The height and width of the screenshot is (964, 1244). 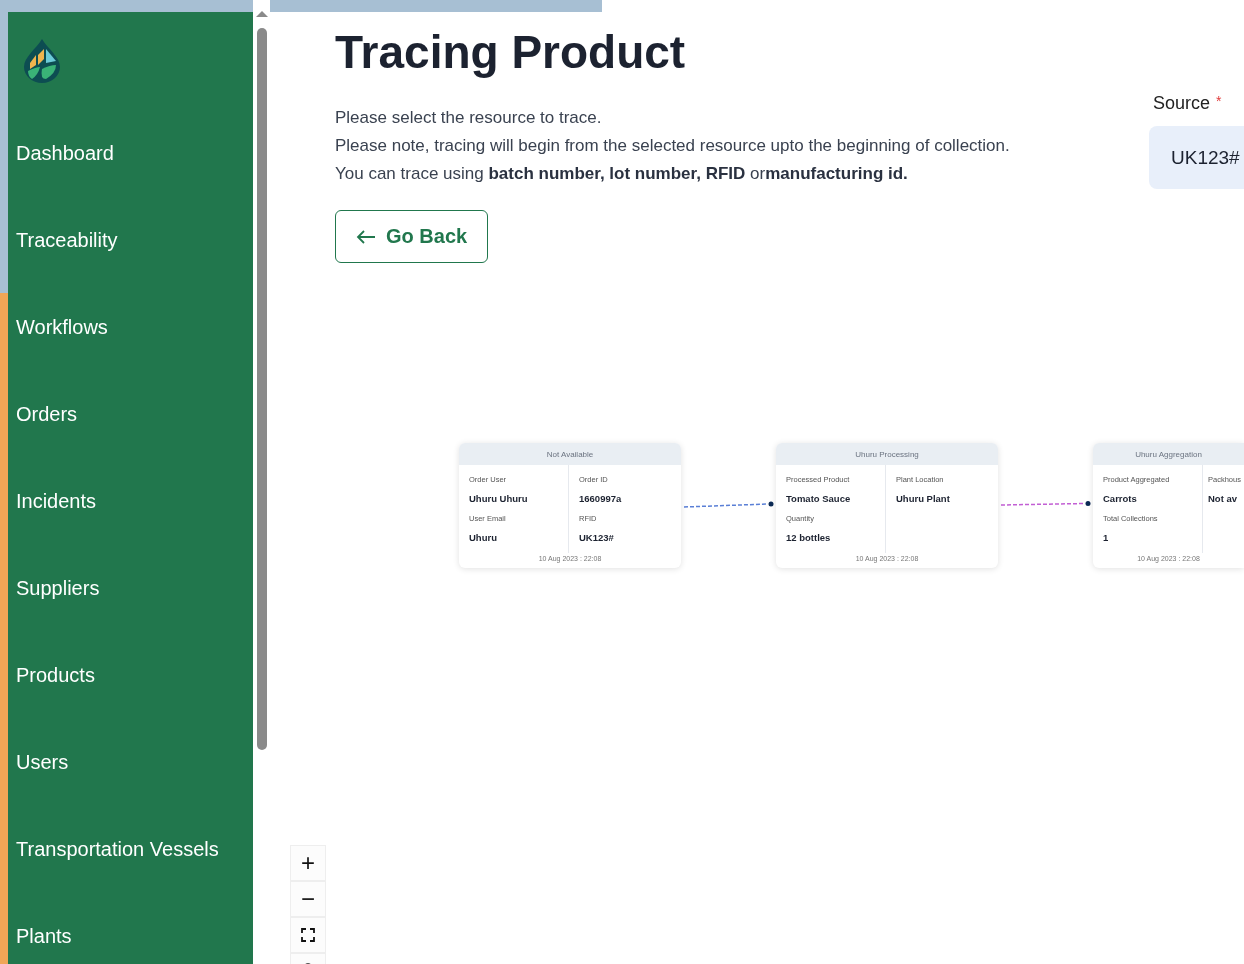 What do you see at coordinates (1106, 537) in the screenshot?
I see `field-value: 1` at bounding box center [1106, 537].